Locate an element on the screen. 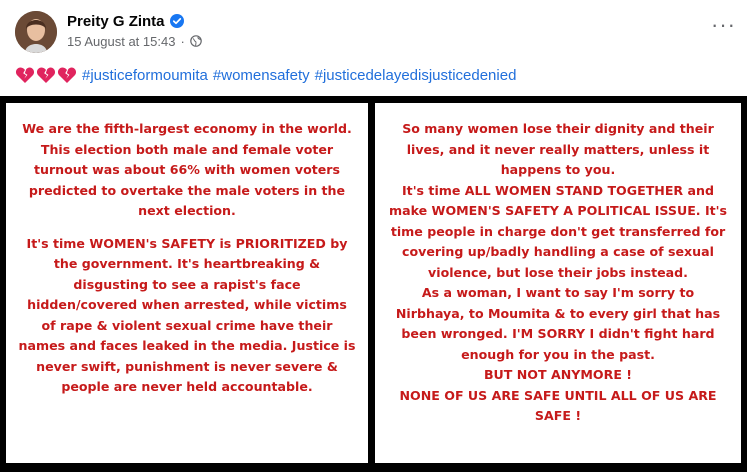  author-name-row: Preity G Zinta is located at coordinates (125, 21).